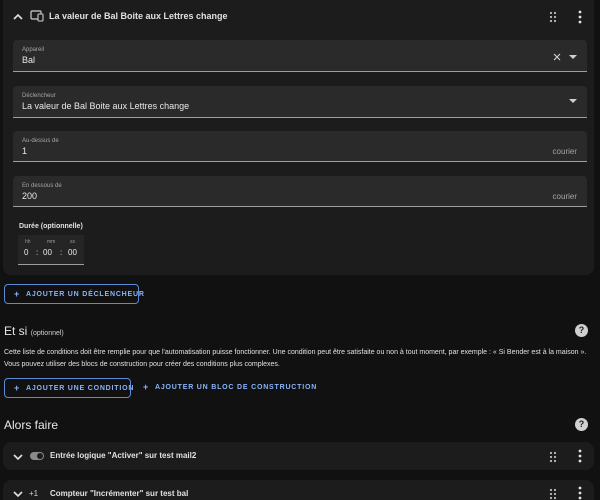 Image resolution: width=600 pixels, height=500 pixels. I want to click on counter-icon: +1, so click(34, 493).